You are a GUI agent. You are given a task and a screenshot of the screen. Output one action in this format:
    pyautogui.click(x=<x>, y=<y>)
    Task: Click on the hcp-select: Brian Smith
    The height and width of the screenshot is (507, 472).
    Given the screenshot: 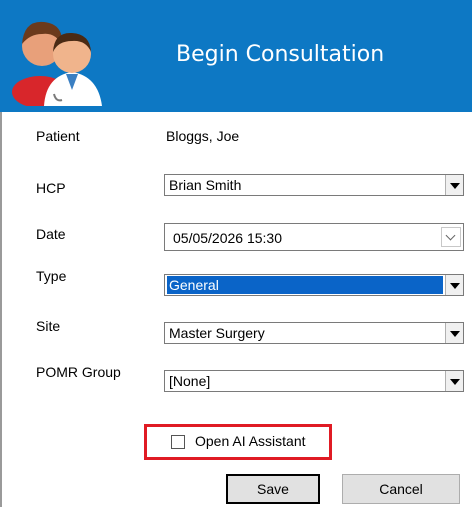 What is the action you would take?
    pyautogui.click(x=314, y=185)
    